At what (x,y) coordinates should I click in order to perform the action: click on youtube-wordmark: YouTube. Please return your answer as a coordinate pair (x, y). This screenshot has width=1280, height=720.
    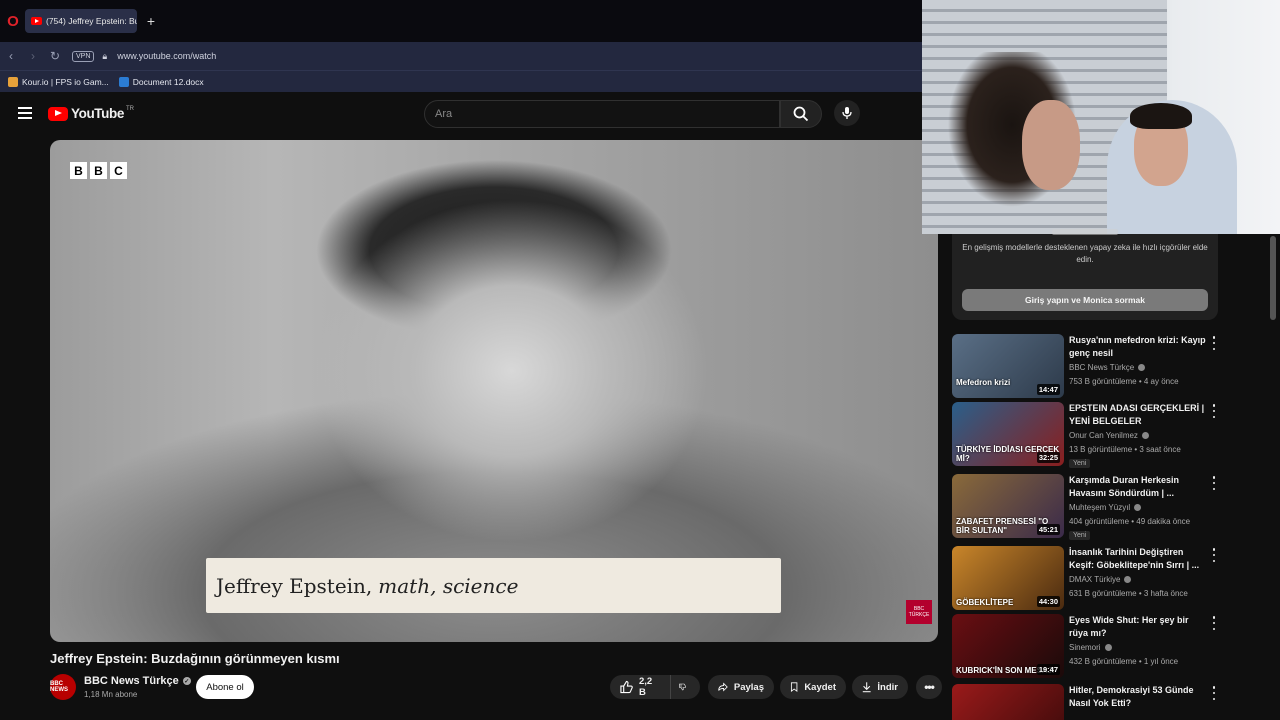
    Looking at the image, I should click on (97, 113).